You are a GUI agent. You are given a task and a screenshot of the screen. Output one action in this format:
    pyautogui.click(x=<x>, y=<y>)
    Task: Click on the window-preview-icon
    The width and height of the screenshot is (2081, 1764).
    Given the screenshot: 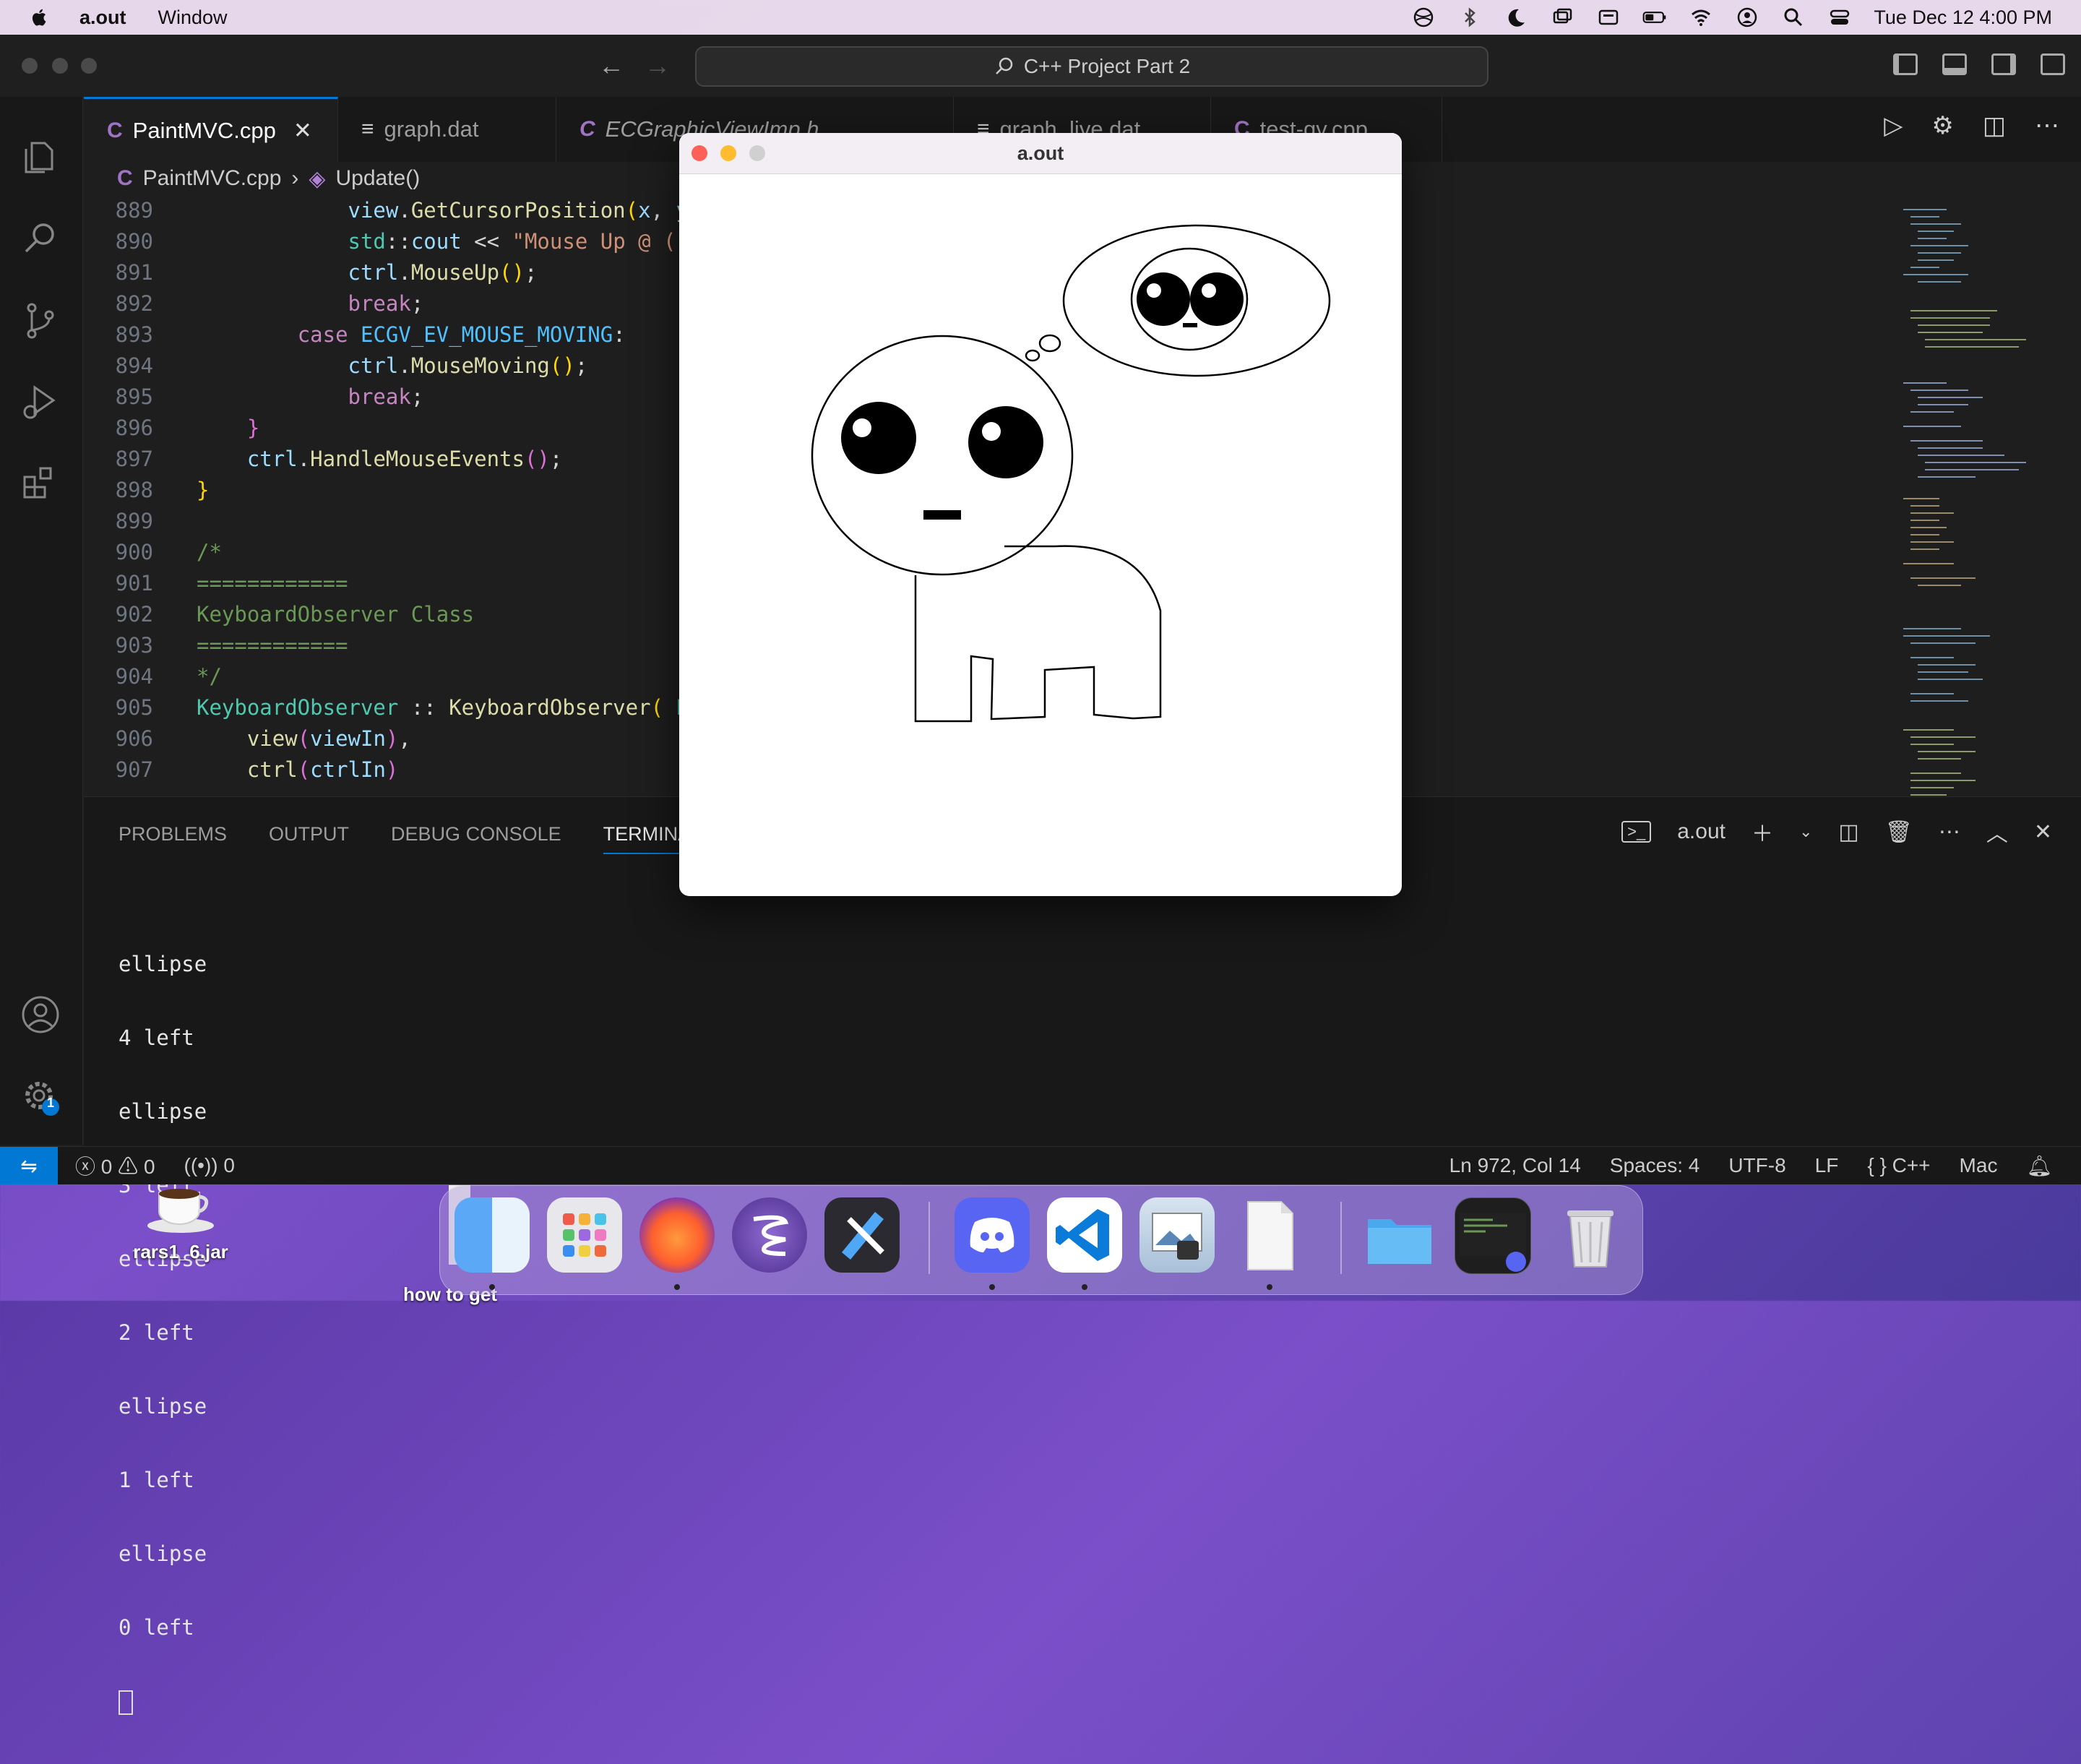 What is the action you would take?
    pyautogui.click(x=1493, y=1236)
    